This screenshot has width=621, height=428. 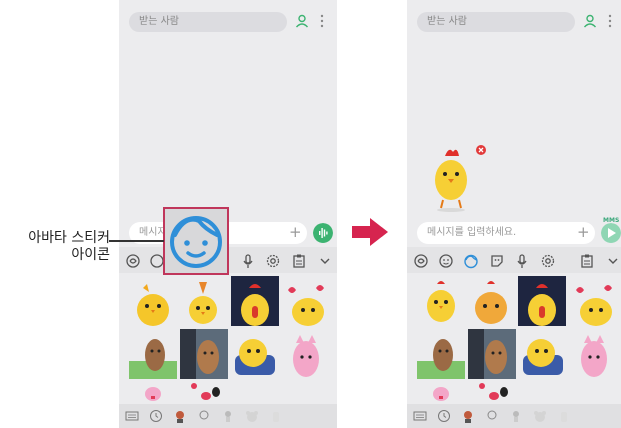 I want to click on sticker-icon, so click(x=497, y=261).